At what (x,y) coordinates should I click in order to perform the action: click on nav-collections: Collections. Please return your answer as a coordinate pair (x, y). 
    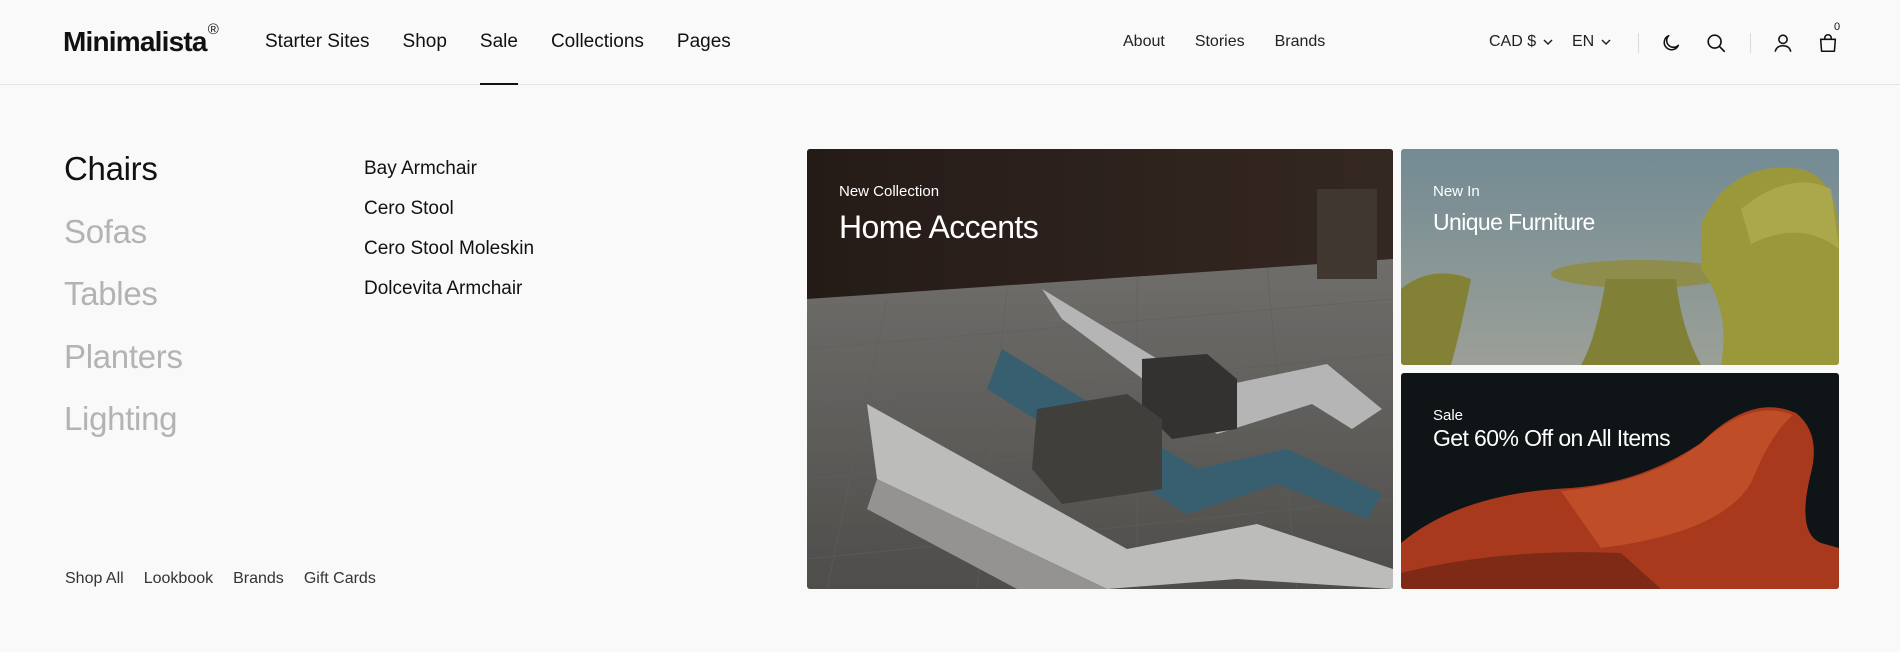
    Looking at the image, I should click on (597, 58).